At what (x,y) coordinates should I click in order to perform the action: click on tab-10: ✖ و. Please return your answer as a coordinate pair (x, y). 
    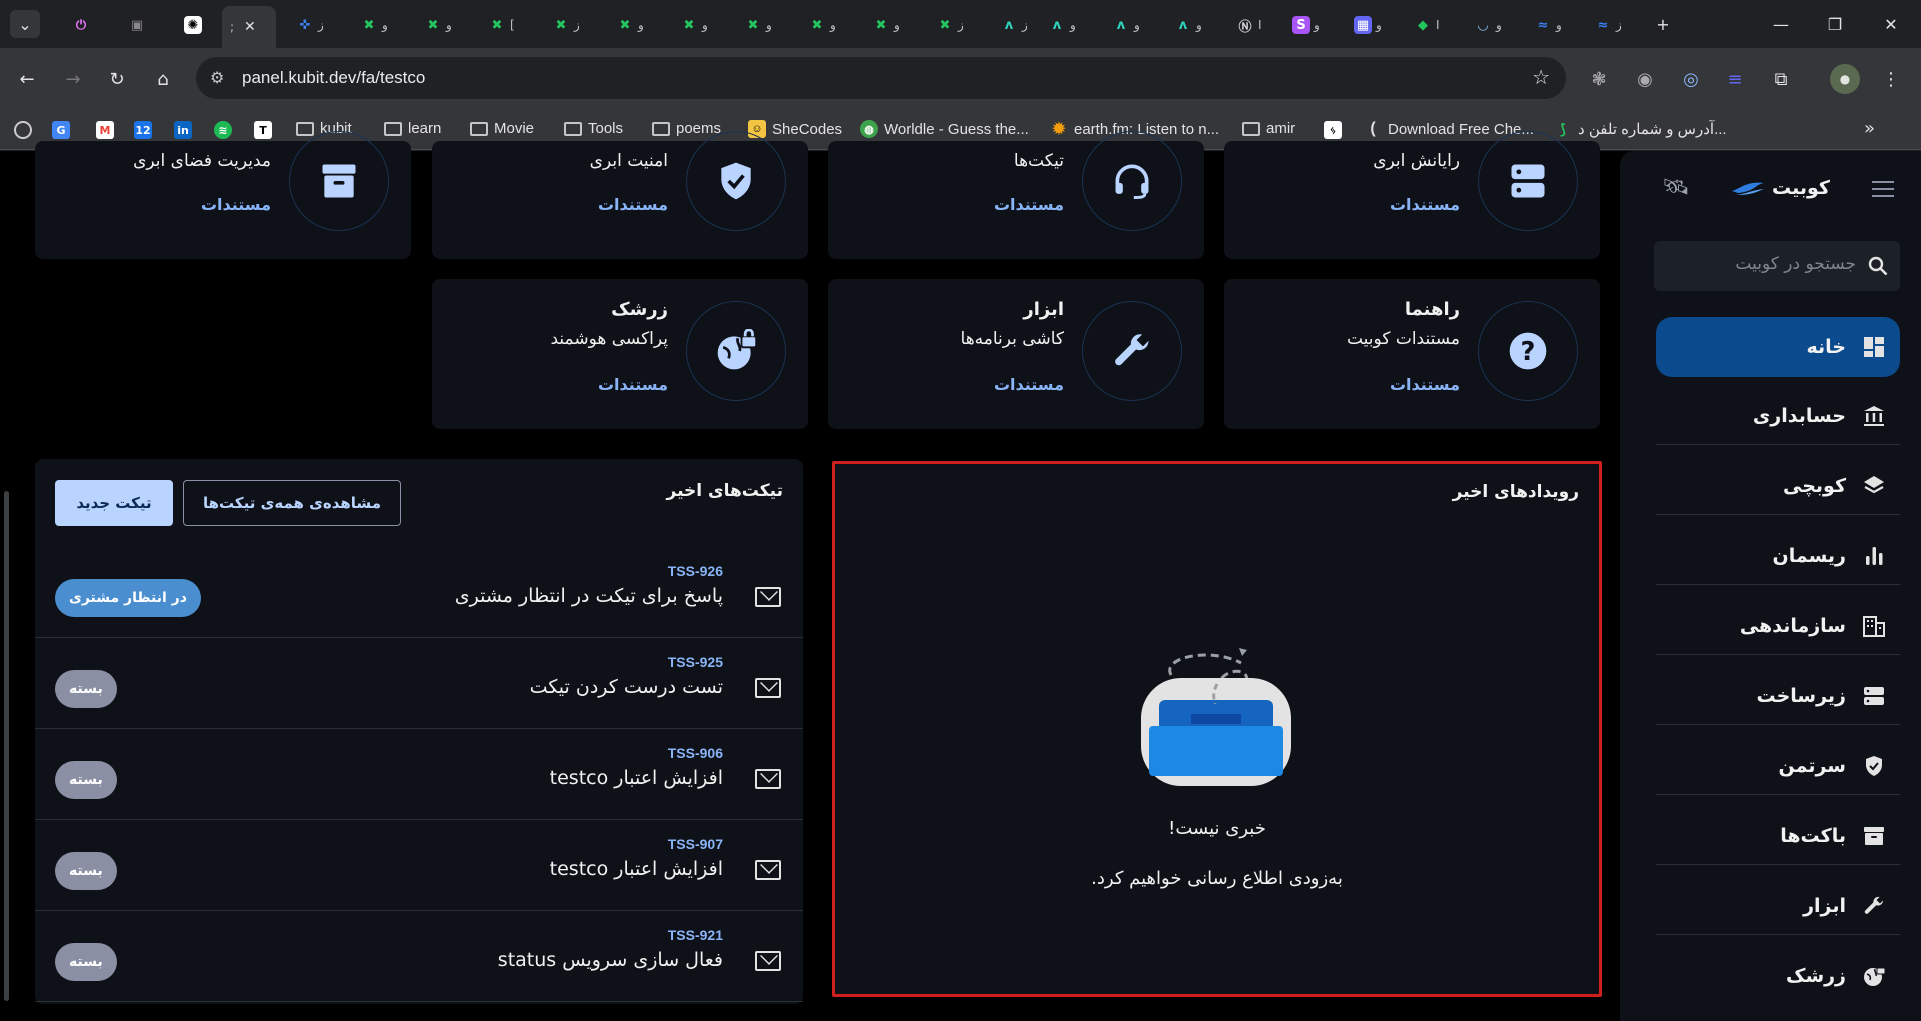
    Looking at the image, I should click on (626, 25).